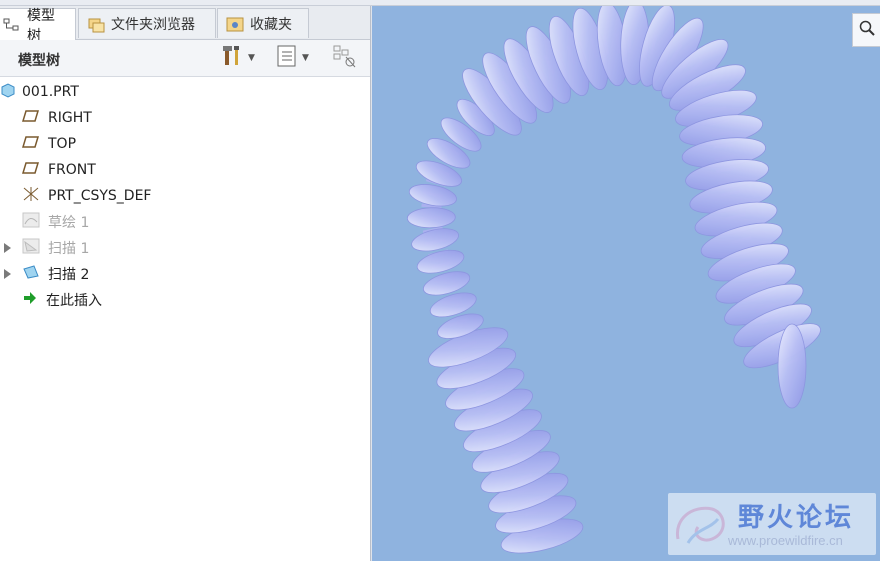 This screenshot has width=880, height=561. I want to click on tree-item-insert-here: 在此插入, so click(62, 300).